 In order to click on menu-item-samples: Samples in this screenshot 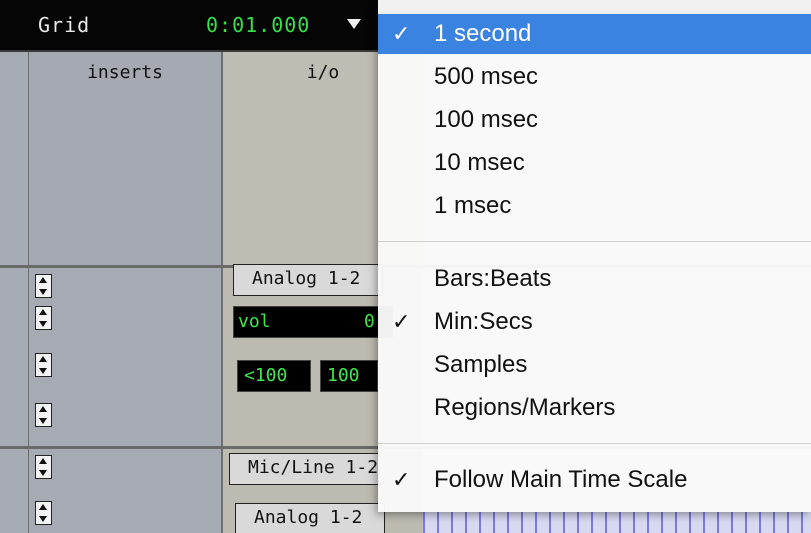, I will do `click(594, 365)`.